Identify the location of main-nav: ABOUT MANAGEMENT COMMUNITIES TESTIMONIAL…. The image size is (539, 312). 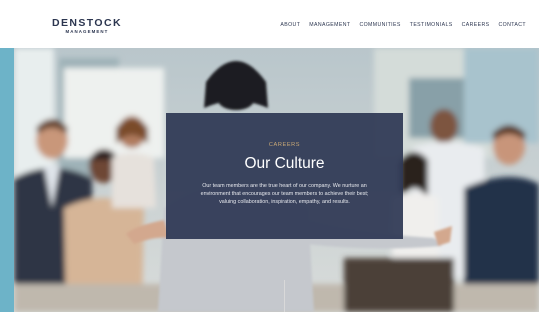
(403, 25).